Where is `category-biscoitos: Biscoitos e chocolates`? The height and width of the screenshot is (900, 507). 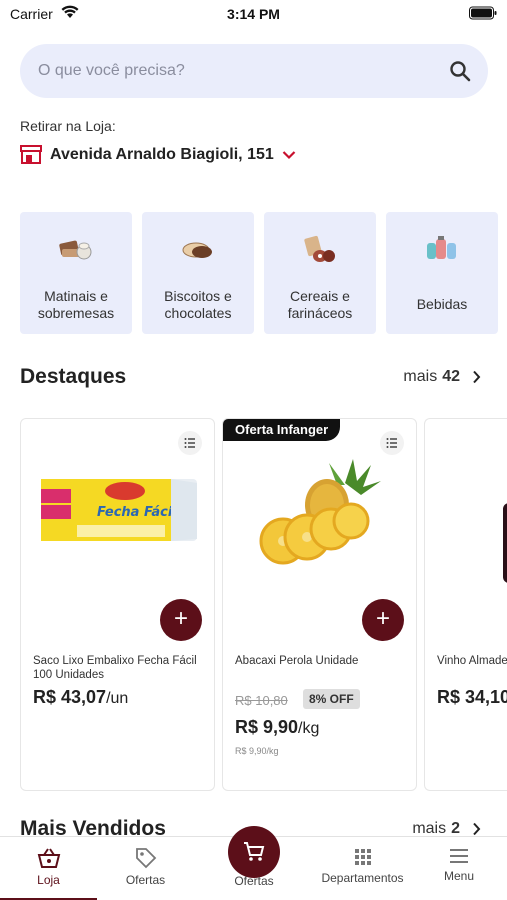 category-biscoitos: Biscoitos e chocolates is located at coordinates (198, 273).